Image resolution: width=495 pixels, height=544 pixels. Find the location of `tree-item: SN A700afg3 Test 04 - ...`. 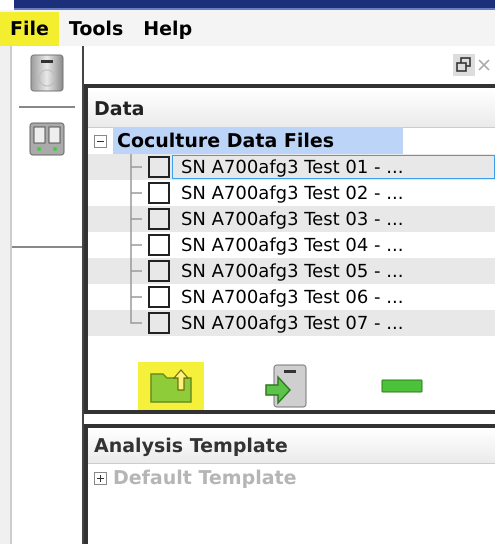

tree-item: SN A700afg3 Test 04 - ... is located at coordinates (333, 245).